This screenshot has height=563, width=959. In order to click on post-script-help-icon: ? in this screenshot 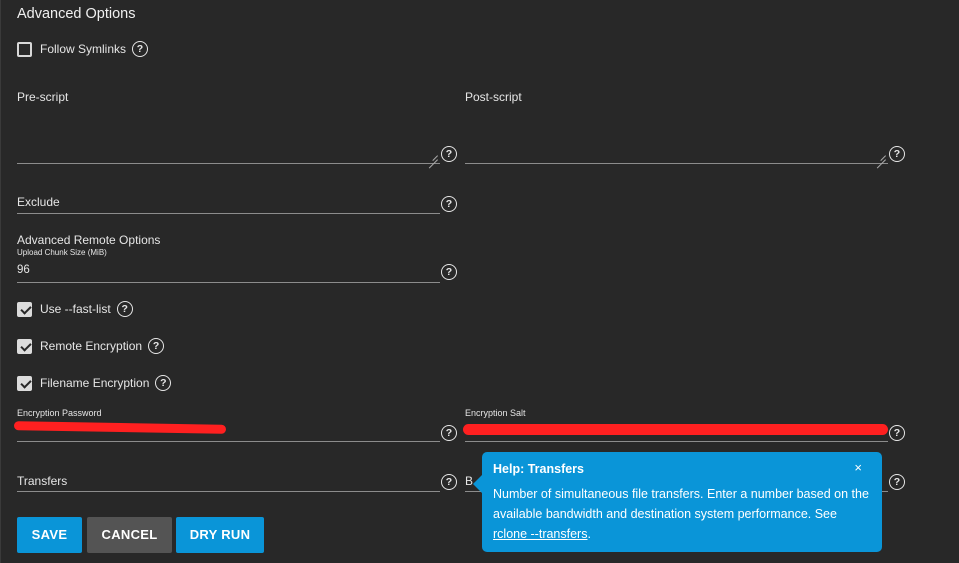, I will do `click(897, 154)`.